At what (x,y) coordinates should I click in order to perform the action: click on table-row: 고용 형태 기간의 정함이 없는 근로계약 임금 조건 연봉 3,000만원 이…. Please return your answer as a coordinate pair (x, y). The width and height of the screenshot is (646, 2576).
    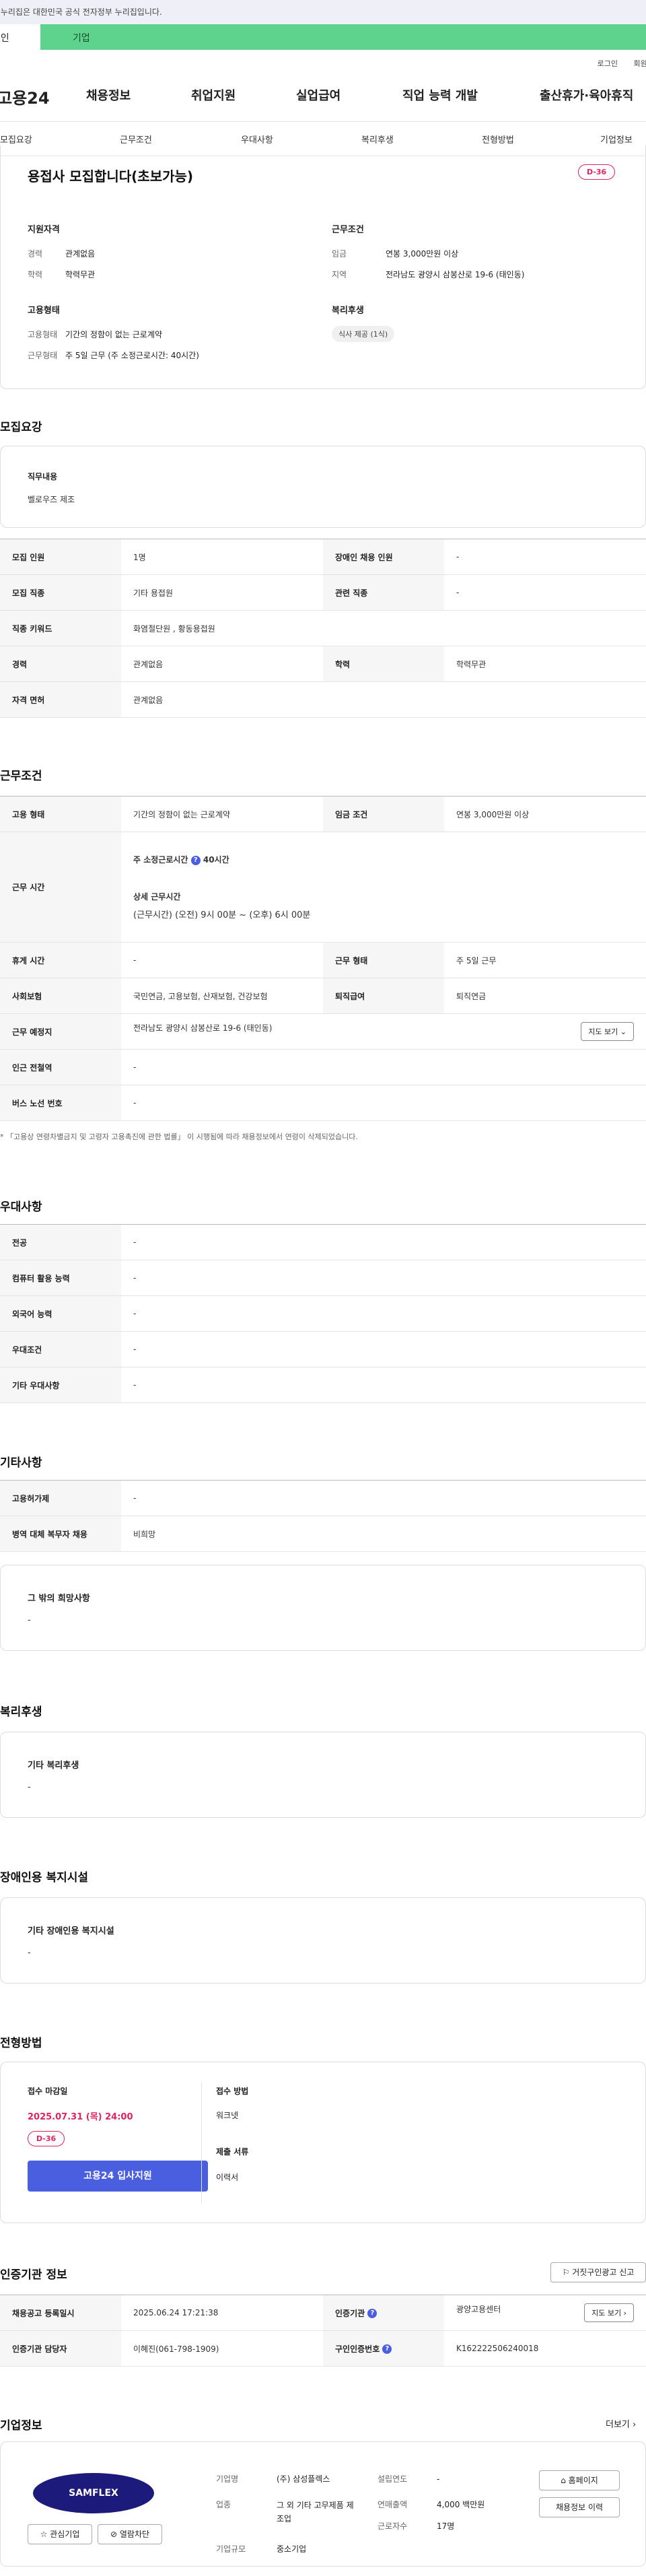
    Looking at the image, I should click on (323, 814).